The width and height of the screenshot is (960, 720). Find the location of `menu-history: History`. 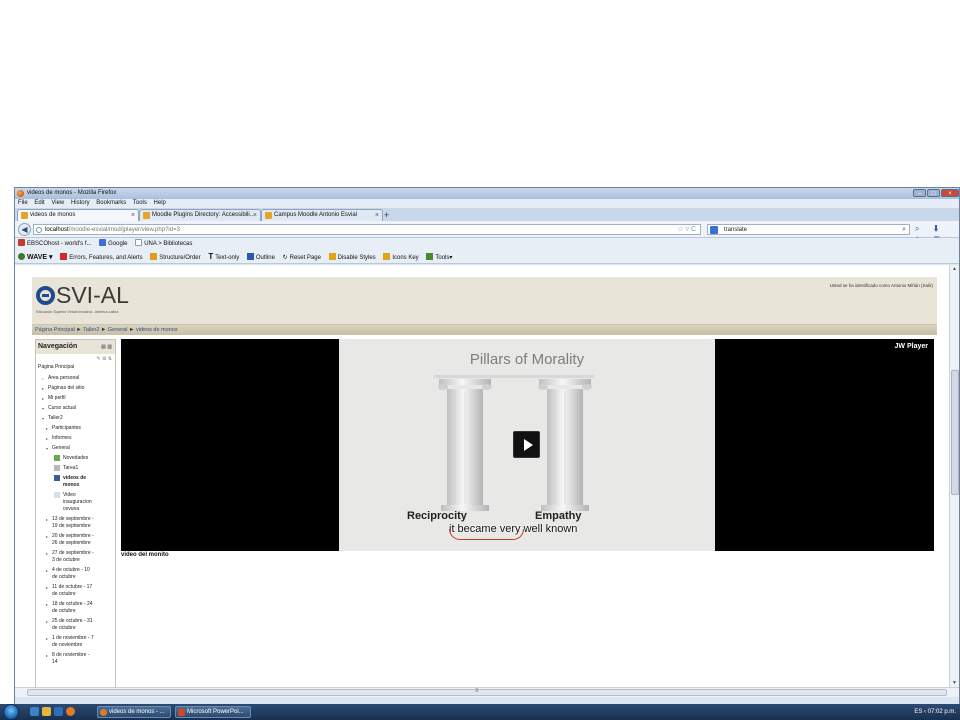

menu-history: History is located at coordinates (80, 203).